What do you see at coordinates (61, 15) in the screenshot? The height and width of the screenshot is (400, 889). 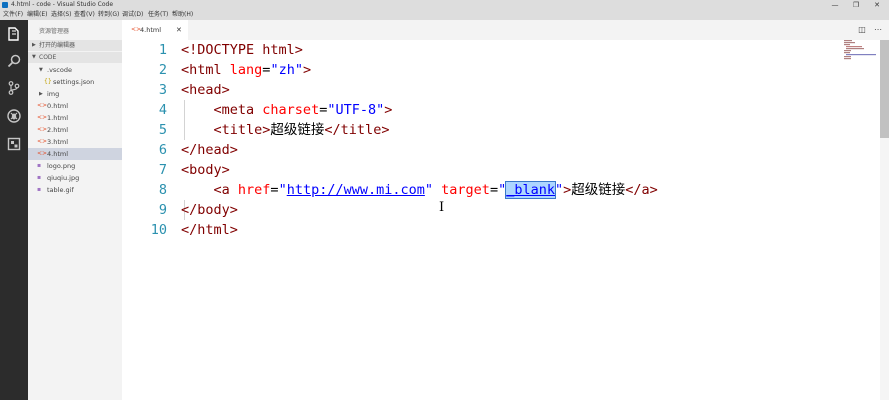 I see `menu-selection: 选择(S)` at bounding box center [61, 15].